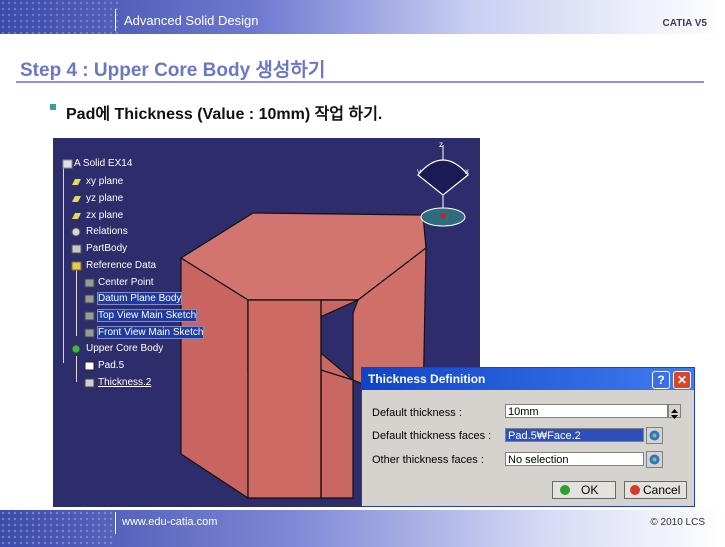  I want to click on footer-url: www.edu-catia.com, so click(169, 522).